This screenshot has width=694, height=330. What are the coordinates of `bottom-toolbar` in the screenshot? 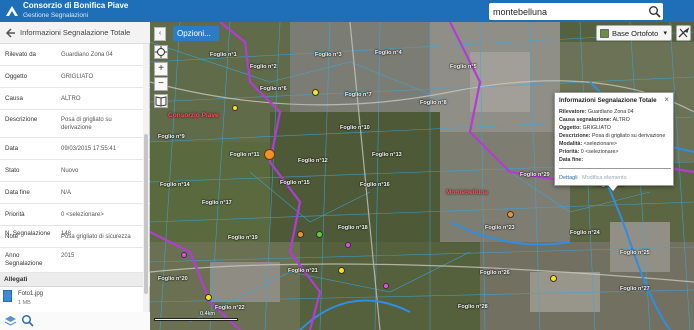 It's located at (75, 321).